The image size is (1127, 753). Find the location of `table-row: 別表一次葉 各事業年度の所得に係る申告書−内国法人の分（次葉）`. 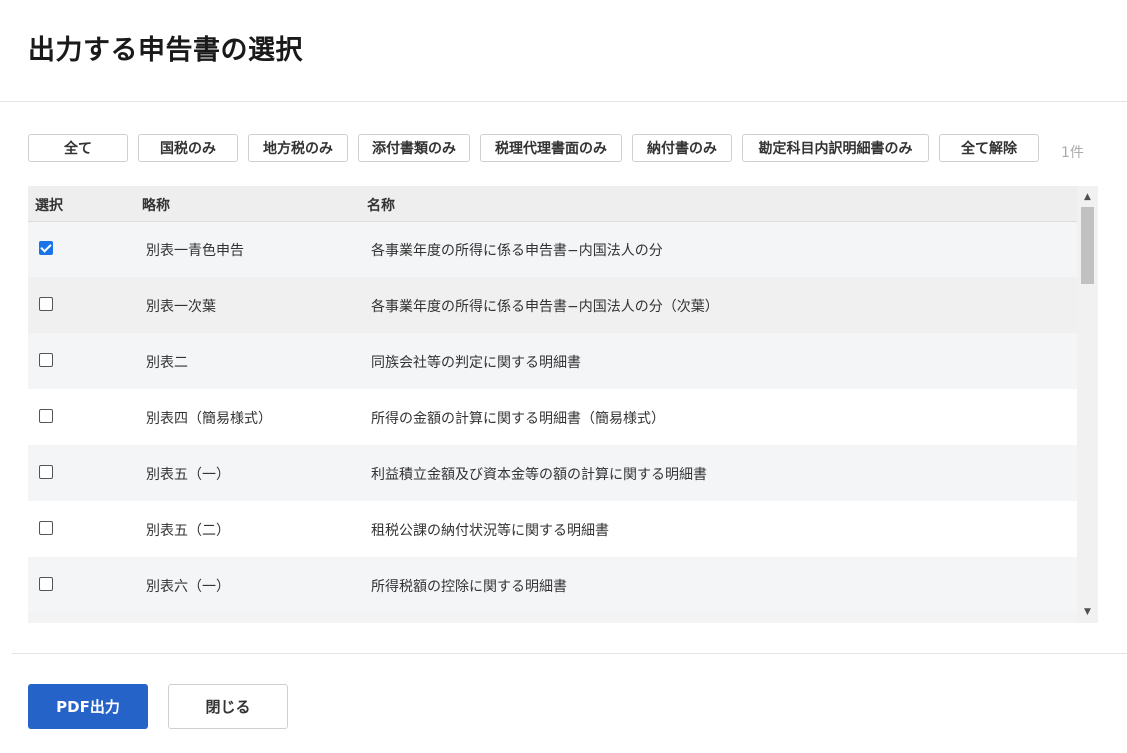

table-row: 別表一次葉 各事業年度の所得に係る申告書−内国法人の分（次葉） is located at coordinates (552, 305).